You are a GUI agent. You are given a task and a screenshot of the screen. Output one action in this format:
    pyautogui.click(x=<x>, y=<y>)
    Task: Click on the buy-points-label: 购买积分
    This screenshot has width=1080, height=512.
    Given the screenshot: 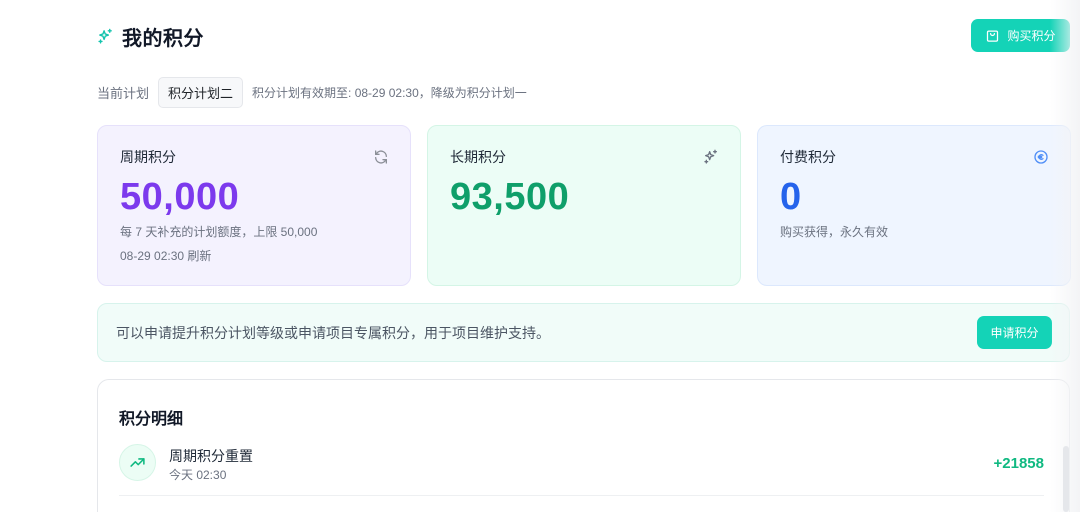 What is the action you would take?
    pyautogui.click(x=1031, y=36)
    